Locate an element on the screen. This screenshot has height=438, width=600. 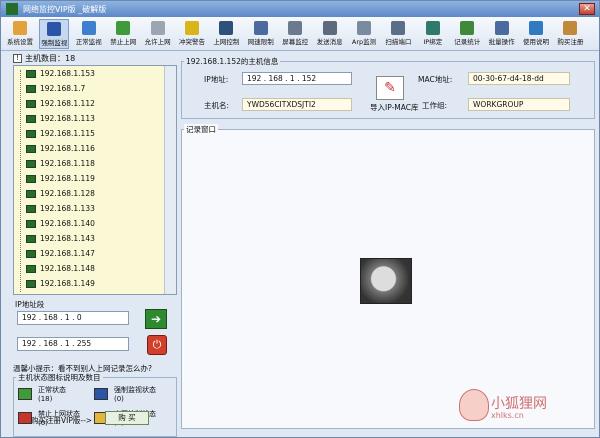
import-ipmac-button: ✎ is located at coordinates (390, 88).